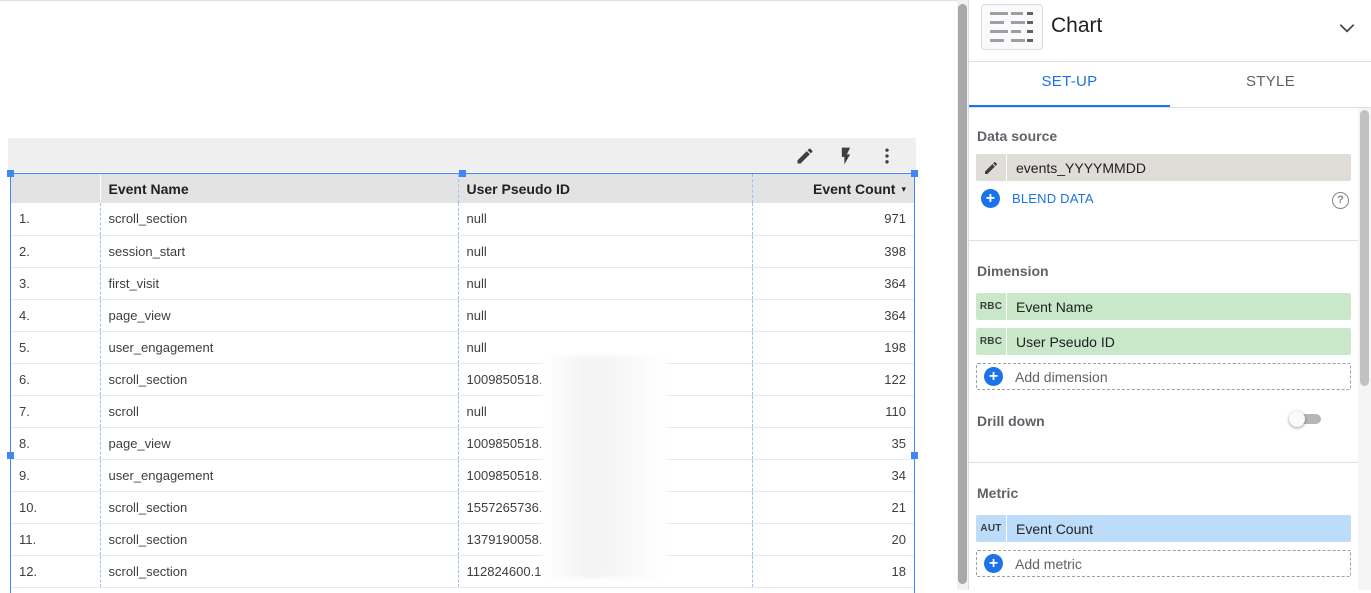 The width and height of the screenshot is (1371, 593). I want to click on lightning-icon, so click(846, 156).